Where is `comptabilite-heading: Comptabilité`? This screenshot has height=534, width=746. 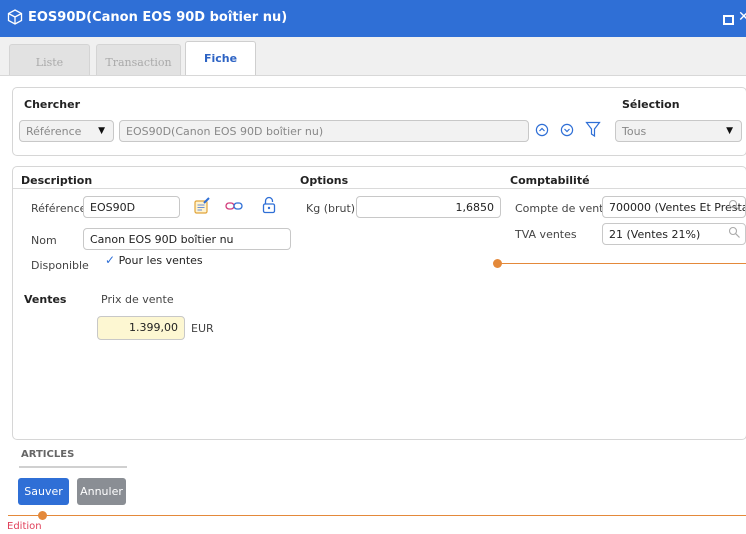 comptabilite-heading: Comptabilité is located at coordinates (550, 180).